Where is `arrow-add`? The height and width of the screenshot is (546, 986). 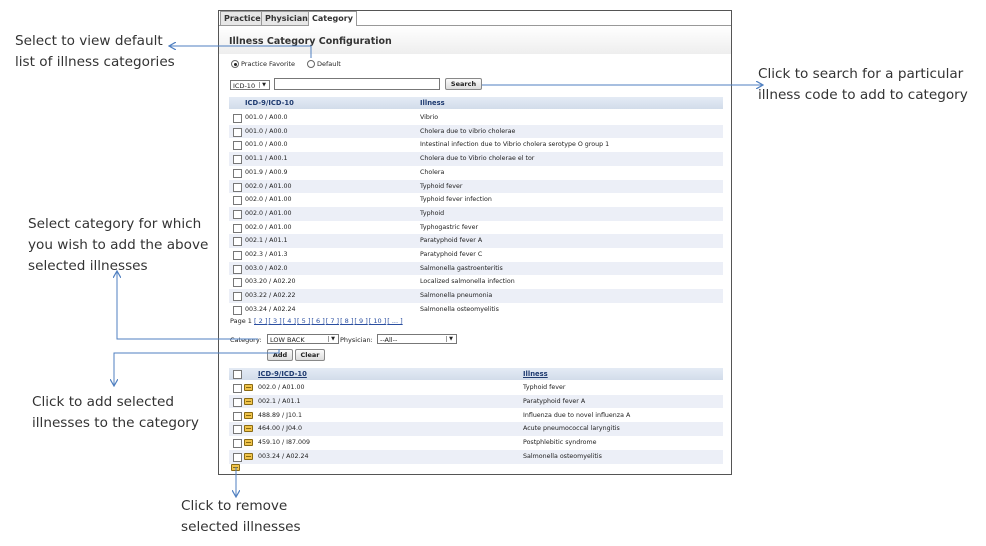
arrow-add is located at coordinates (197, 367).